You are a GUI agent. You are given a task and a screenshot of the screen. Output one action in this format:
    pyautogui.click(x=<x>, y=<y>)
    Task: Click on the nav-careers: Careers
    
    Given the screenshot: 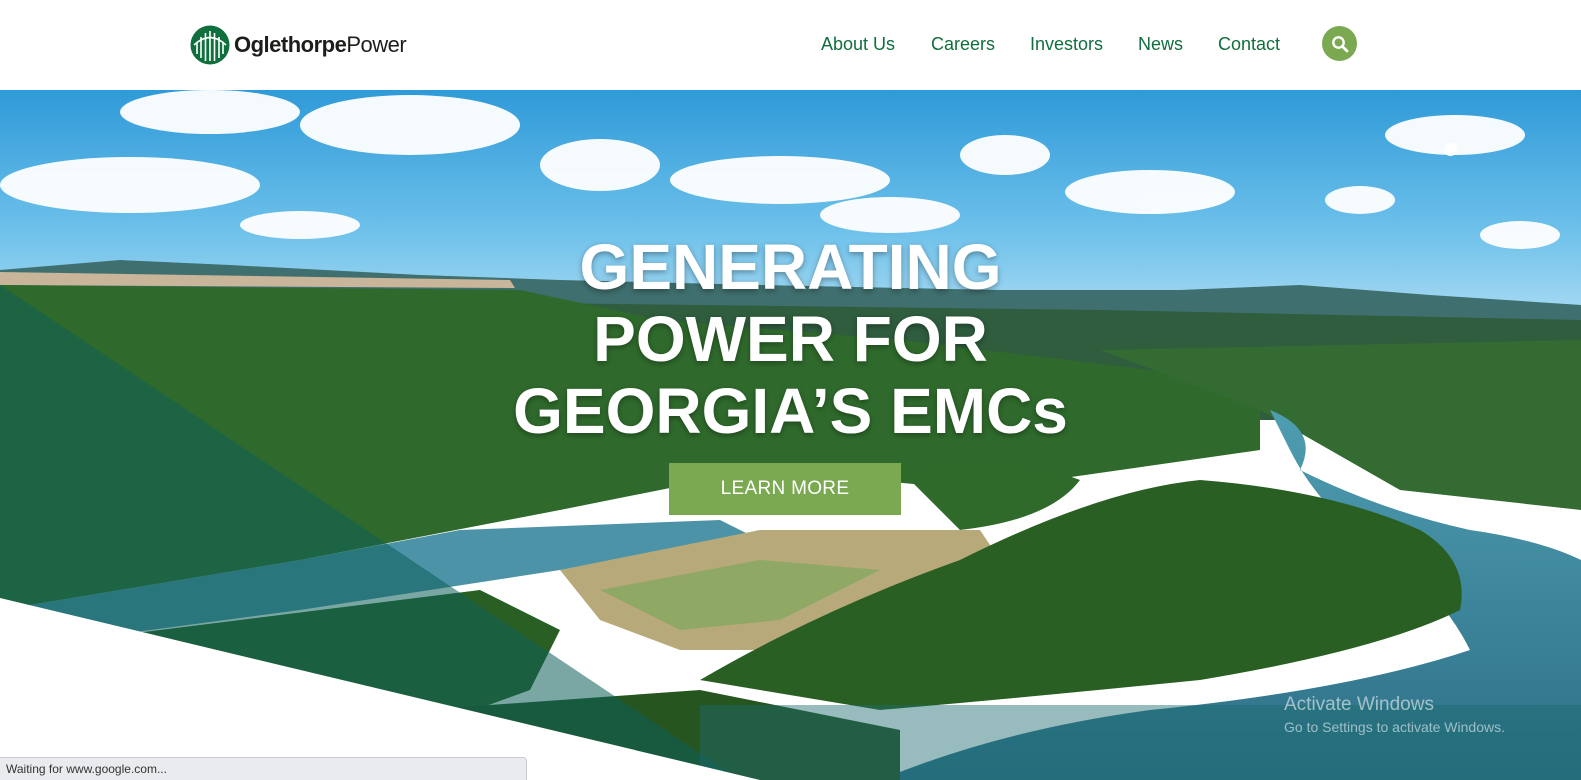 What is the action you would take?
    pyautogui.click(x=963, y=44)
    